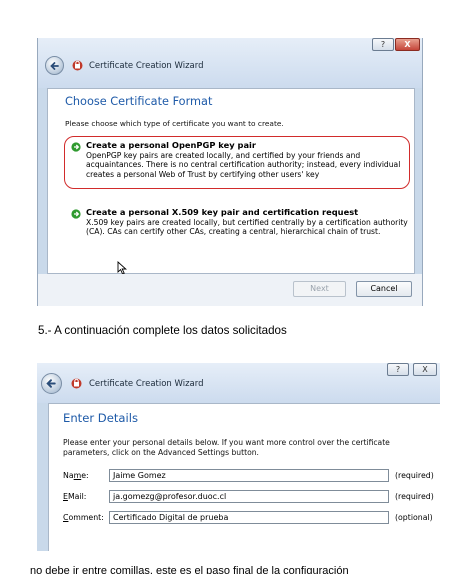  I want to click on mouse-cursor-icon, so click(122, 268).